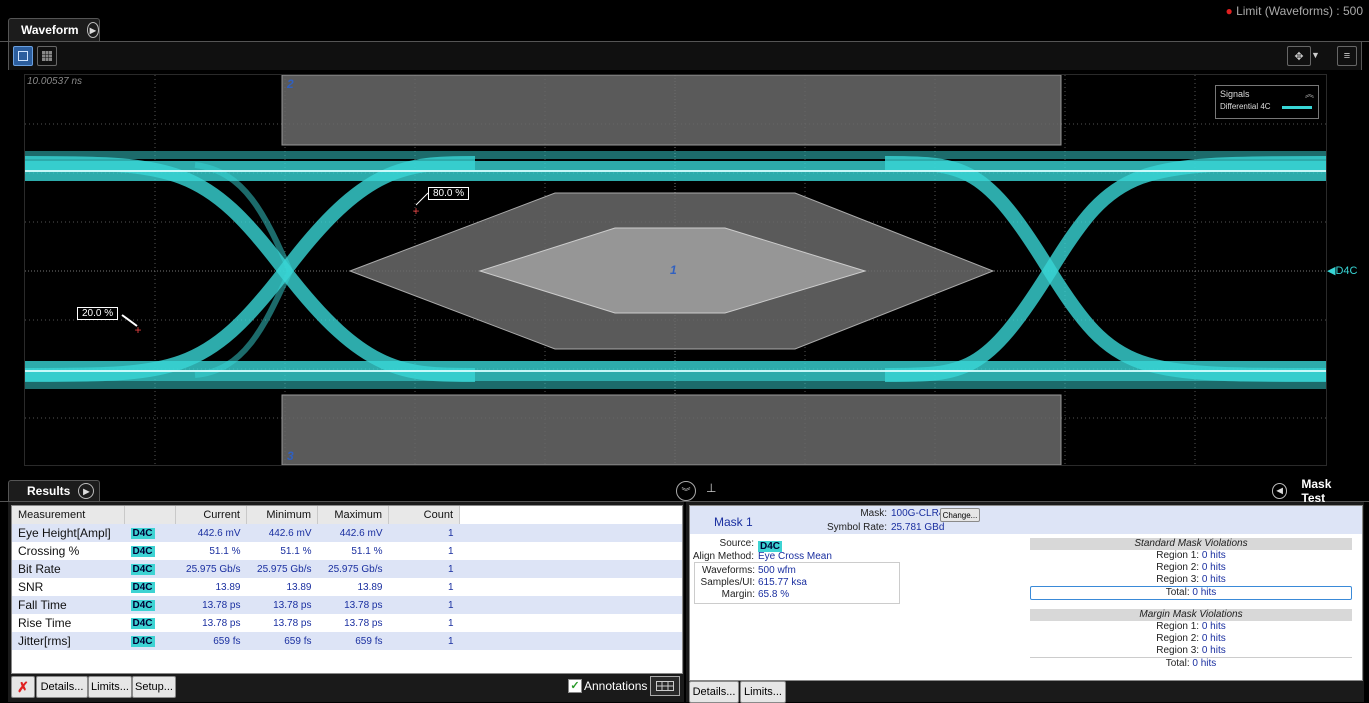  Describe the element at coordinates (727, 582) in the screenshot. I see `samples-label: Samples/UI:` at that location.